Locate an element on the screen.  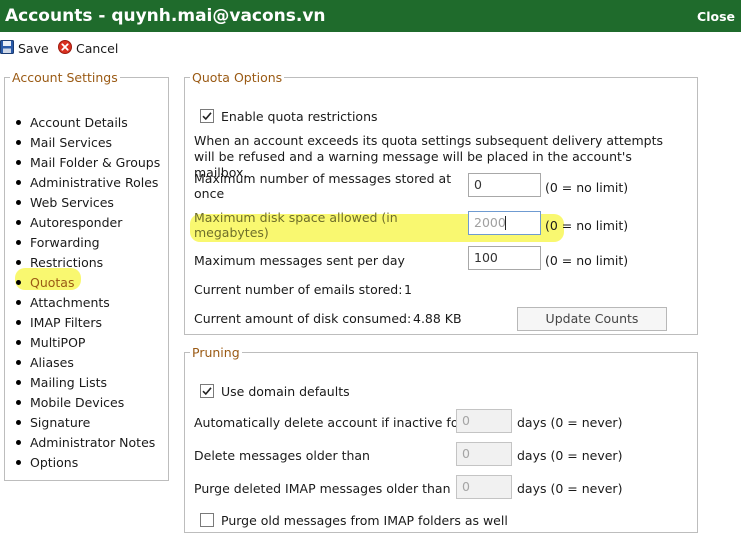
sidebar-item-administrative-roles: Administrative Roles is located at coordinates (87, 183).